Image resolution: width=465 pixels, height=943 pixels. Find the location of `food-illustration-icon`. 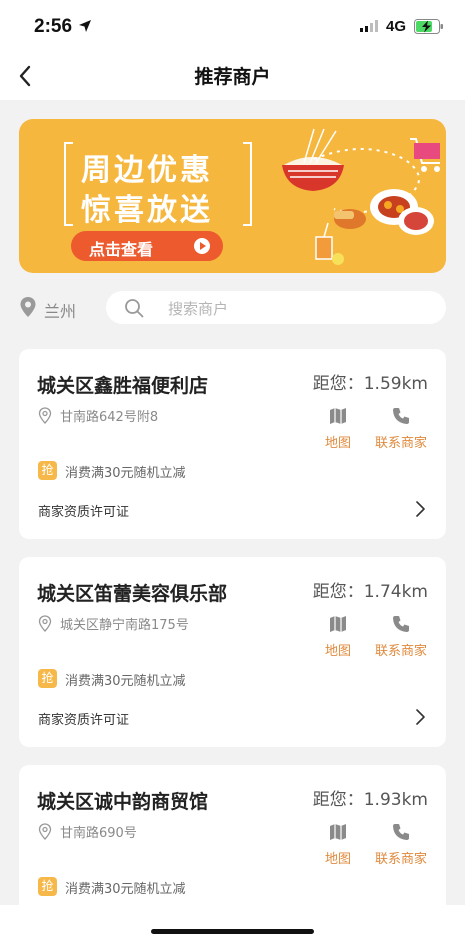

food-illustration-icon is located at coordinates (361, 196).